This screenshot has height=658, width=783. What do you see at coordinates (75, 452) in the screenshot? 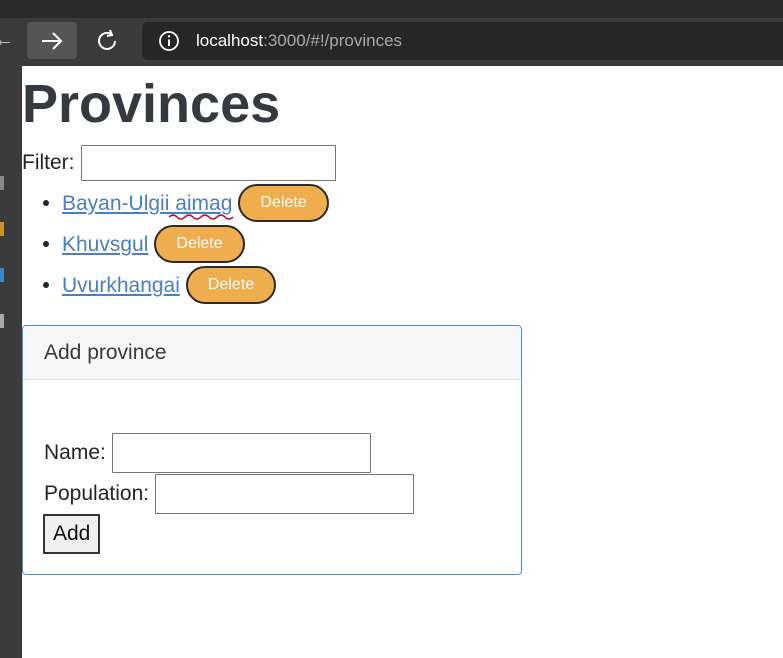
I see `name-label: Name:` at bounding box center [75, 452].